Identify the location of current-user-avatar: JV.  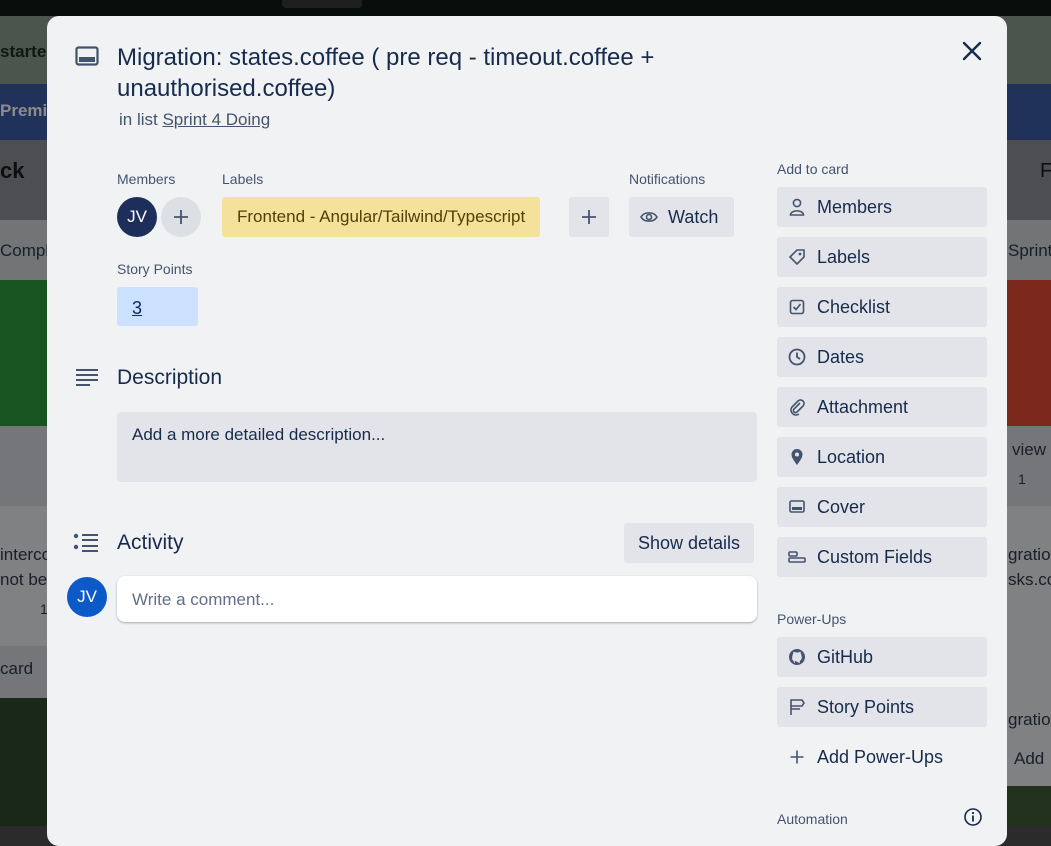
(87, 597).